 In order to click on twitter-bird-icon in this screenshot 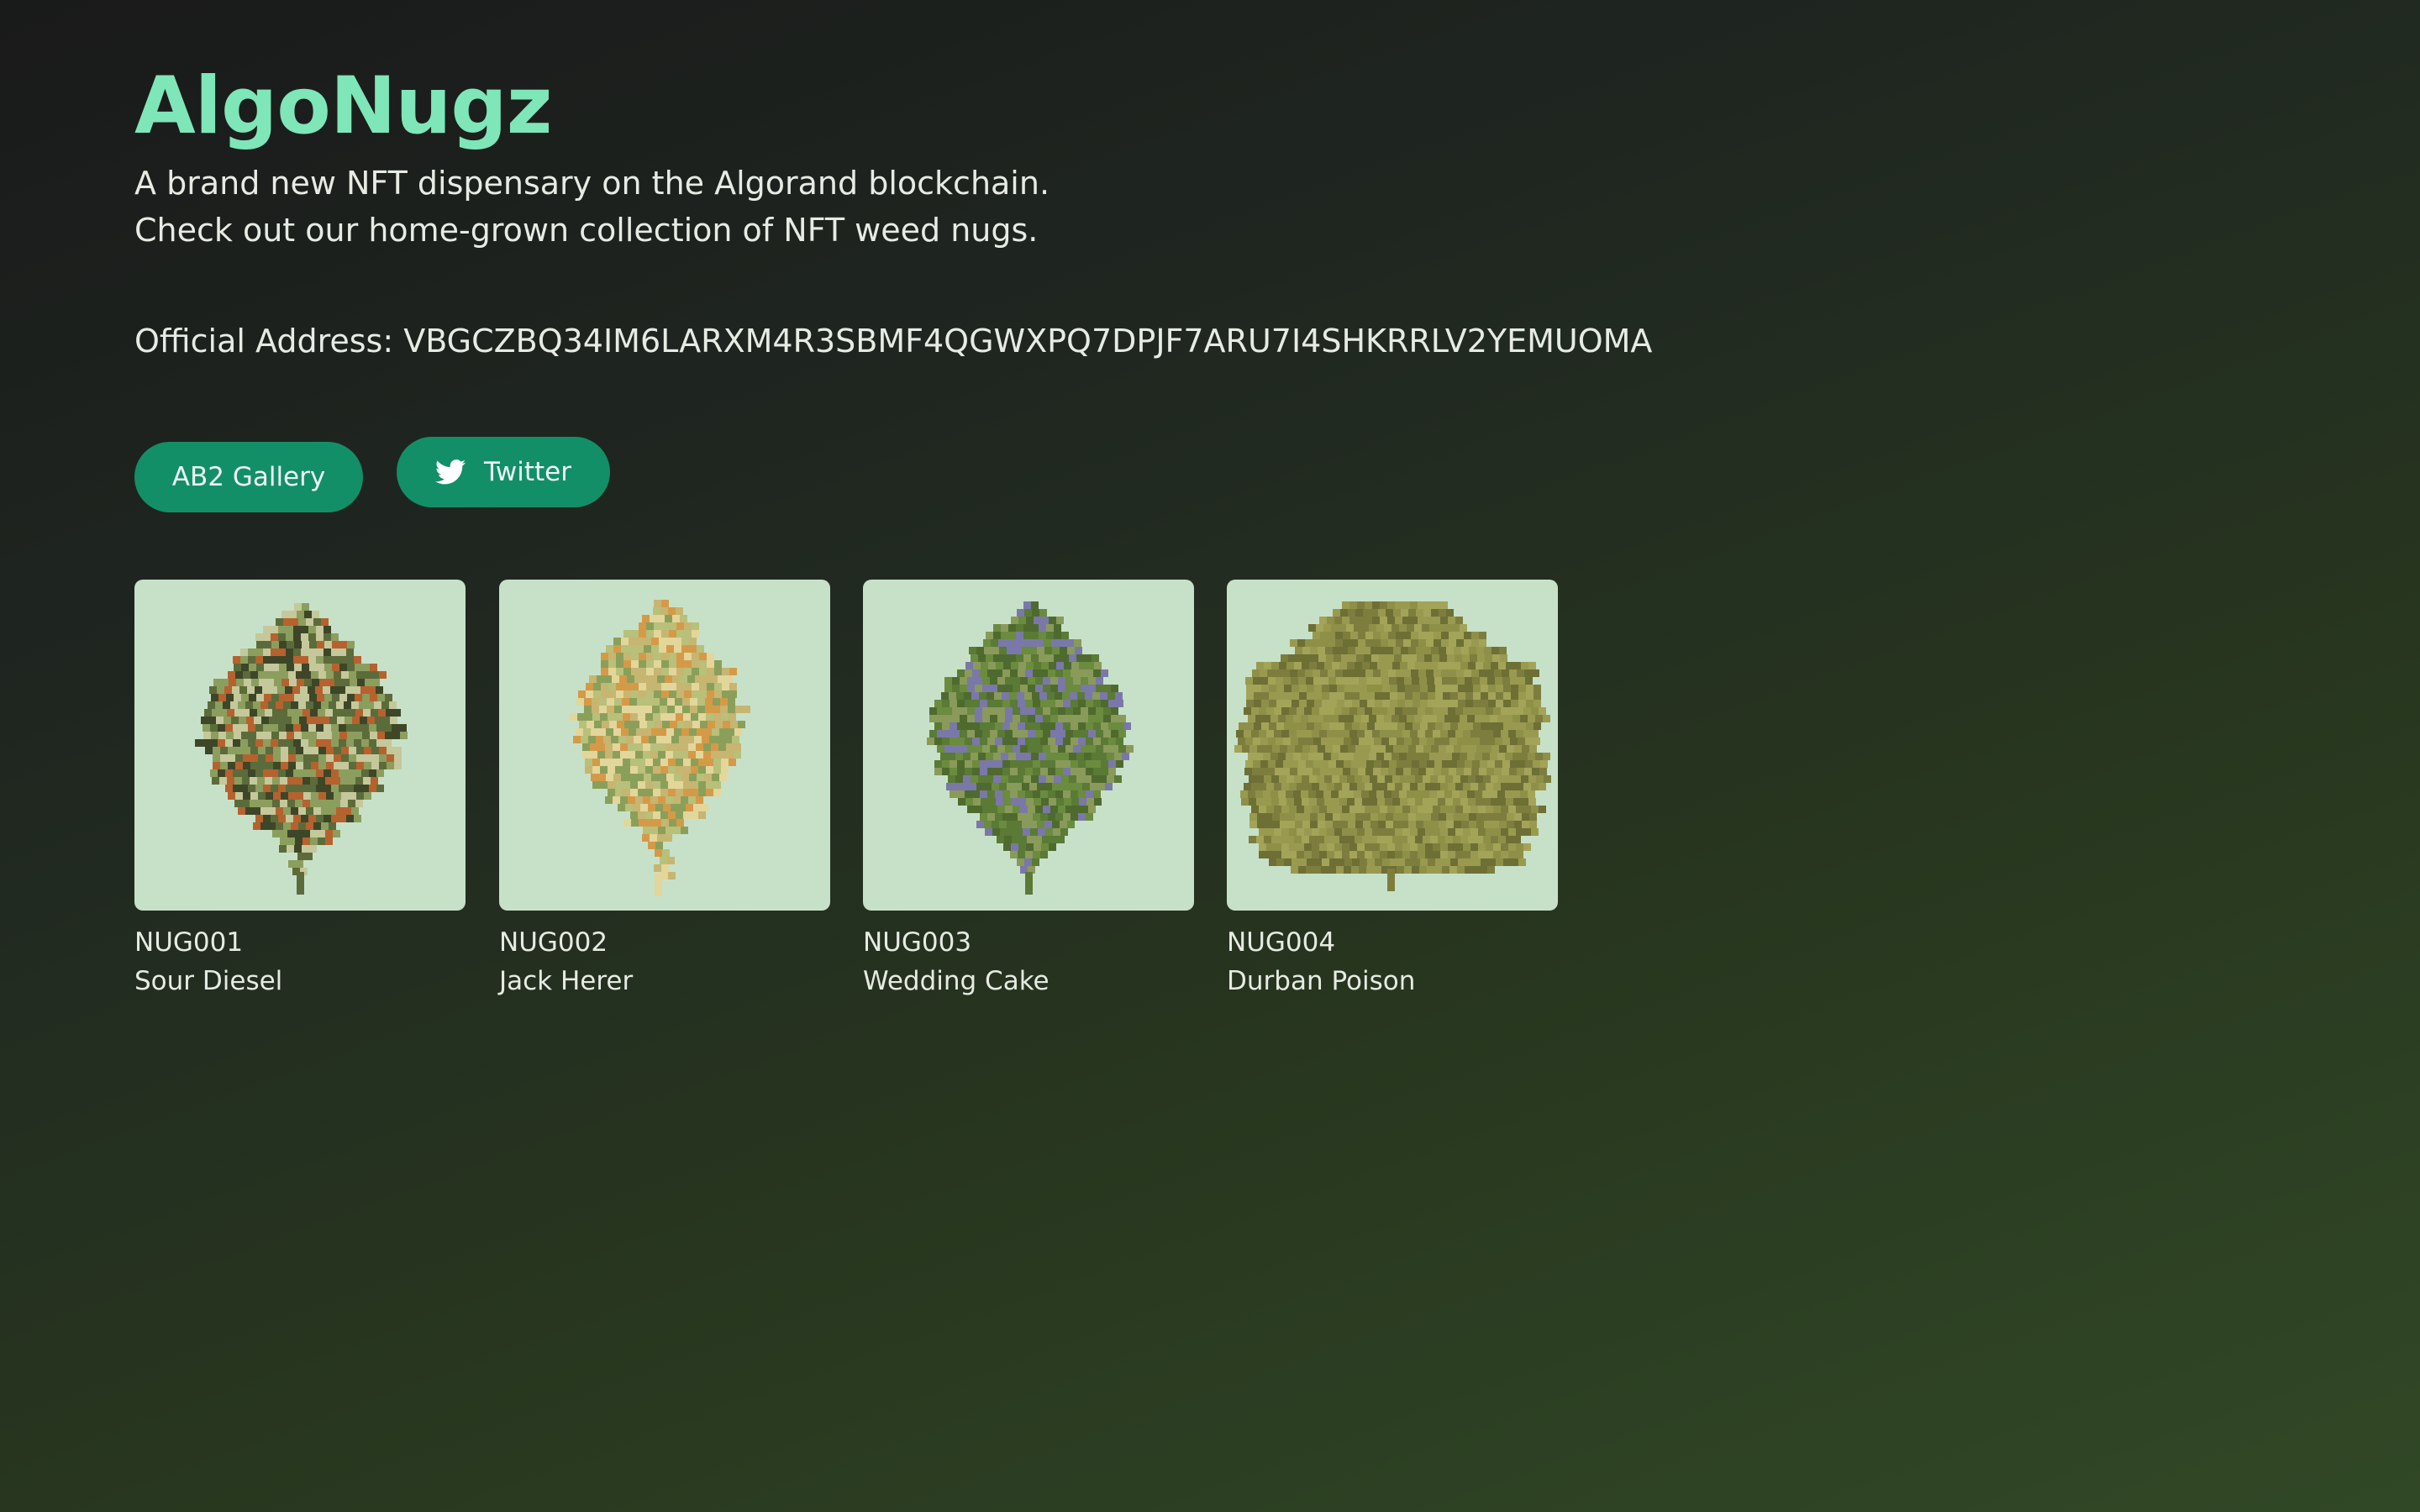, I will do `click(450, 472)`.